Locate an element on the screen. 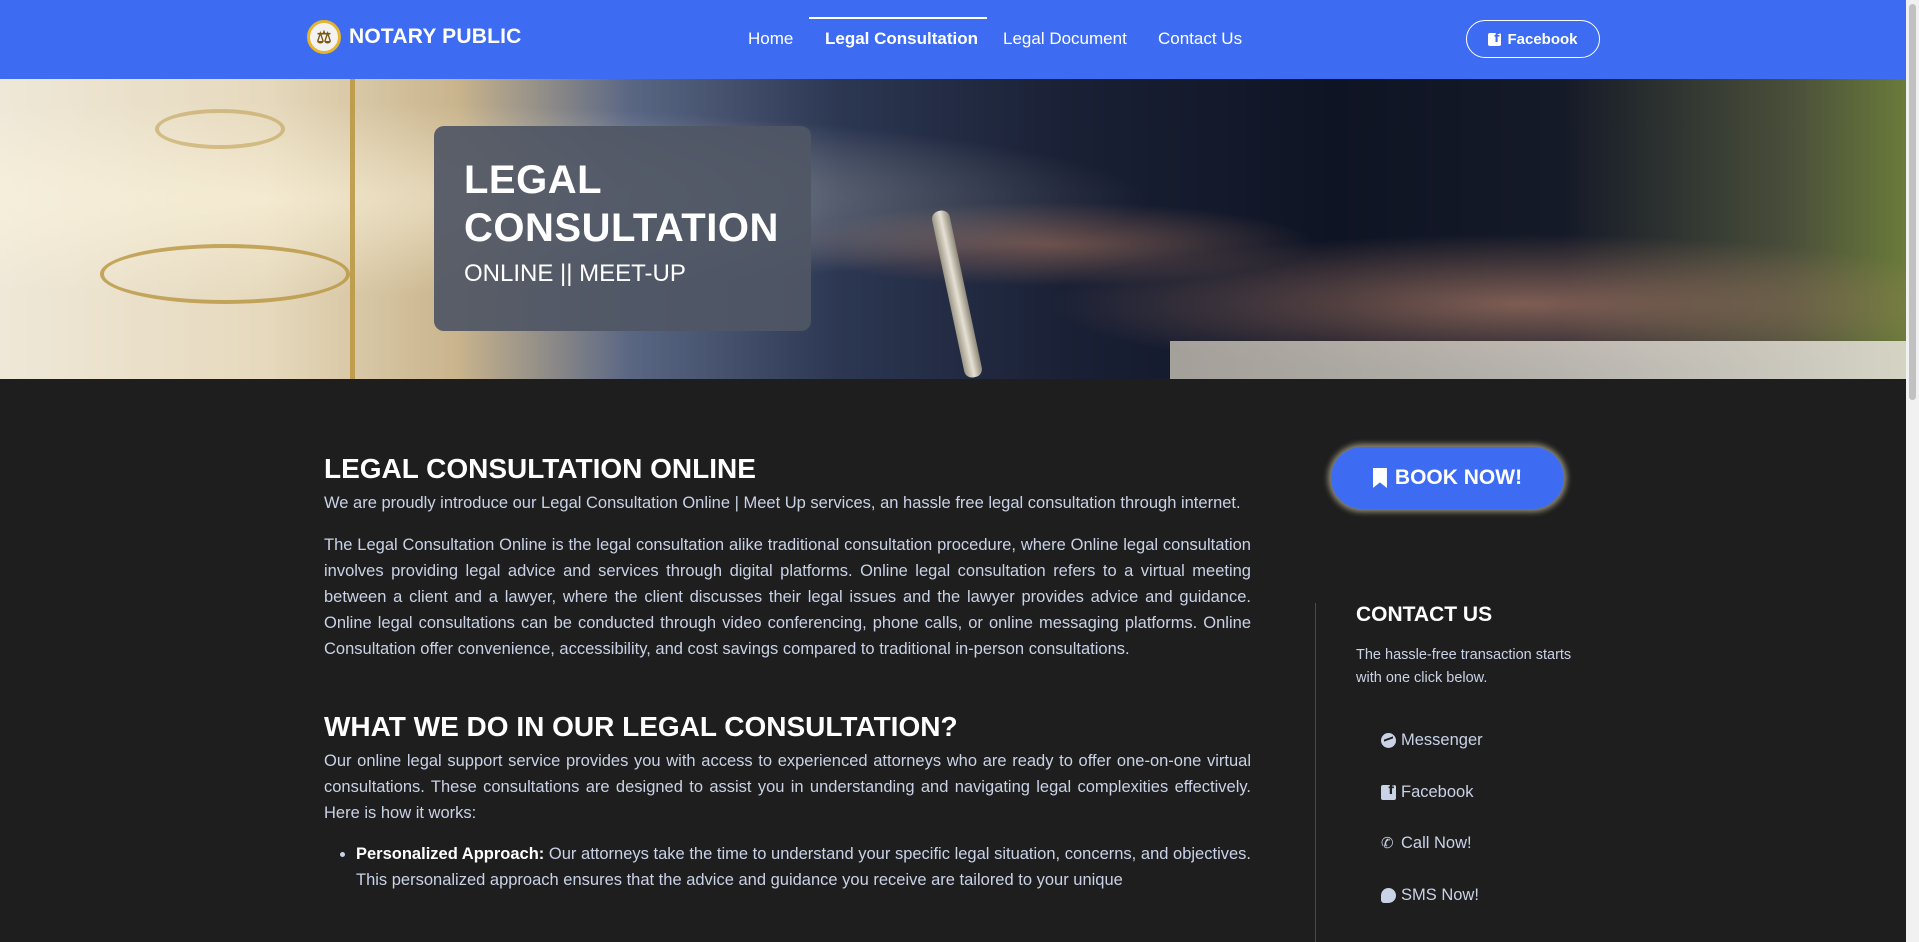 This screenshot has width=1919, height=942. desk-decoration is located at coordinates (1538, 360).